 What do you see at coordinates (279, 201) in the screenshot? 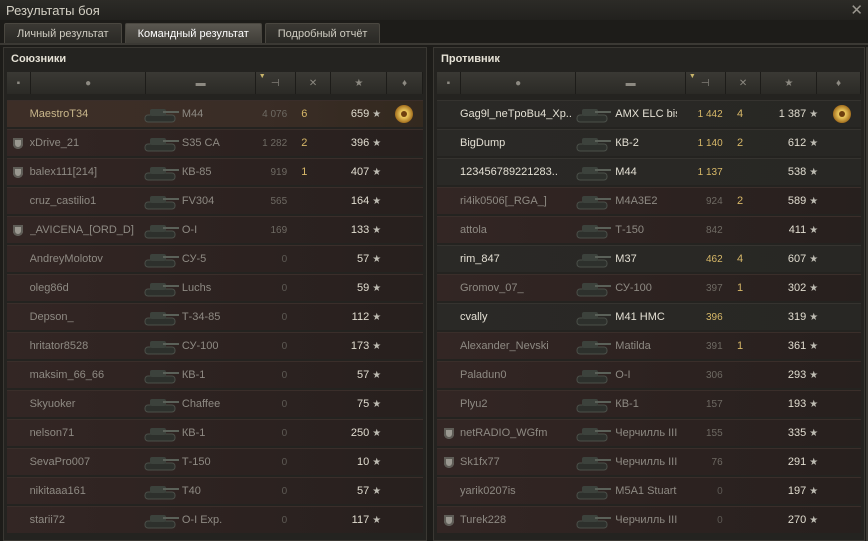
I see `damage-value: 565` at bounding box center [279, 201].